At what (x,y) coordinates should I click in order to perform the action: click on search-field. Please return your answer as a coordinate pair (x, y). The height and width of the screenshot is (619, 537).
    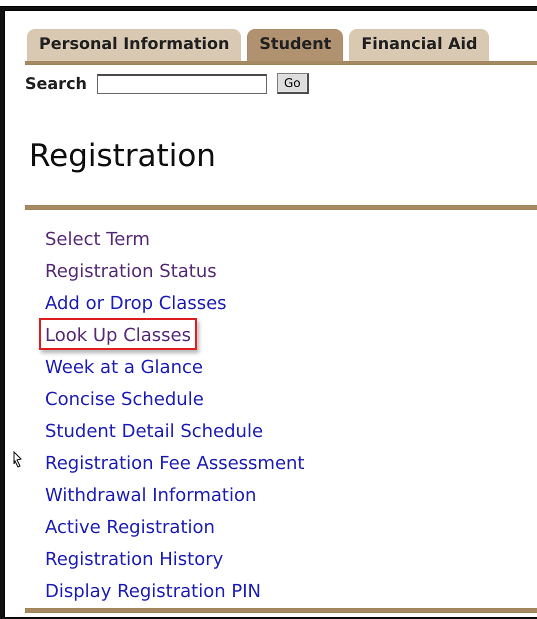
    Looking at the image, I should click on (181, 84).